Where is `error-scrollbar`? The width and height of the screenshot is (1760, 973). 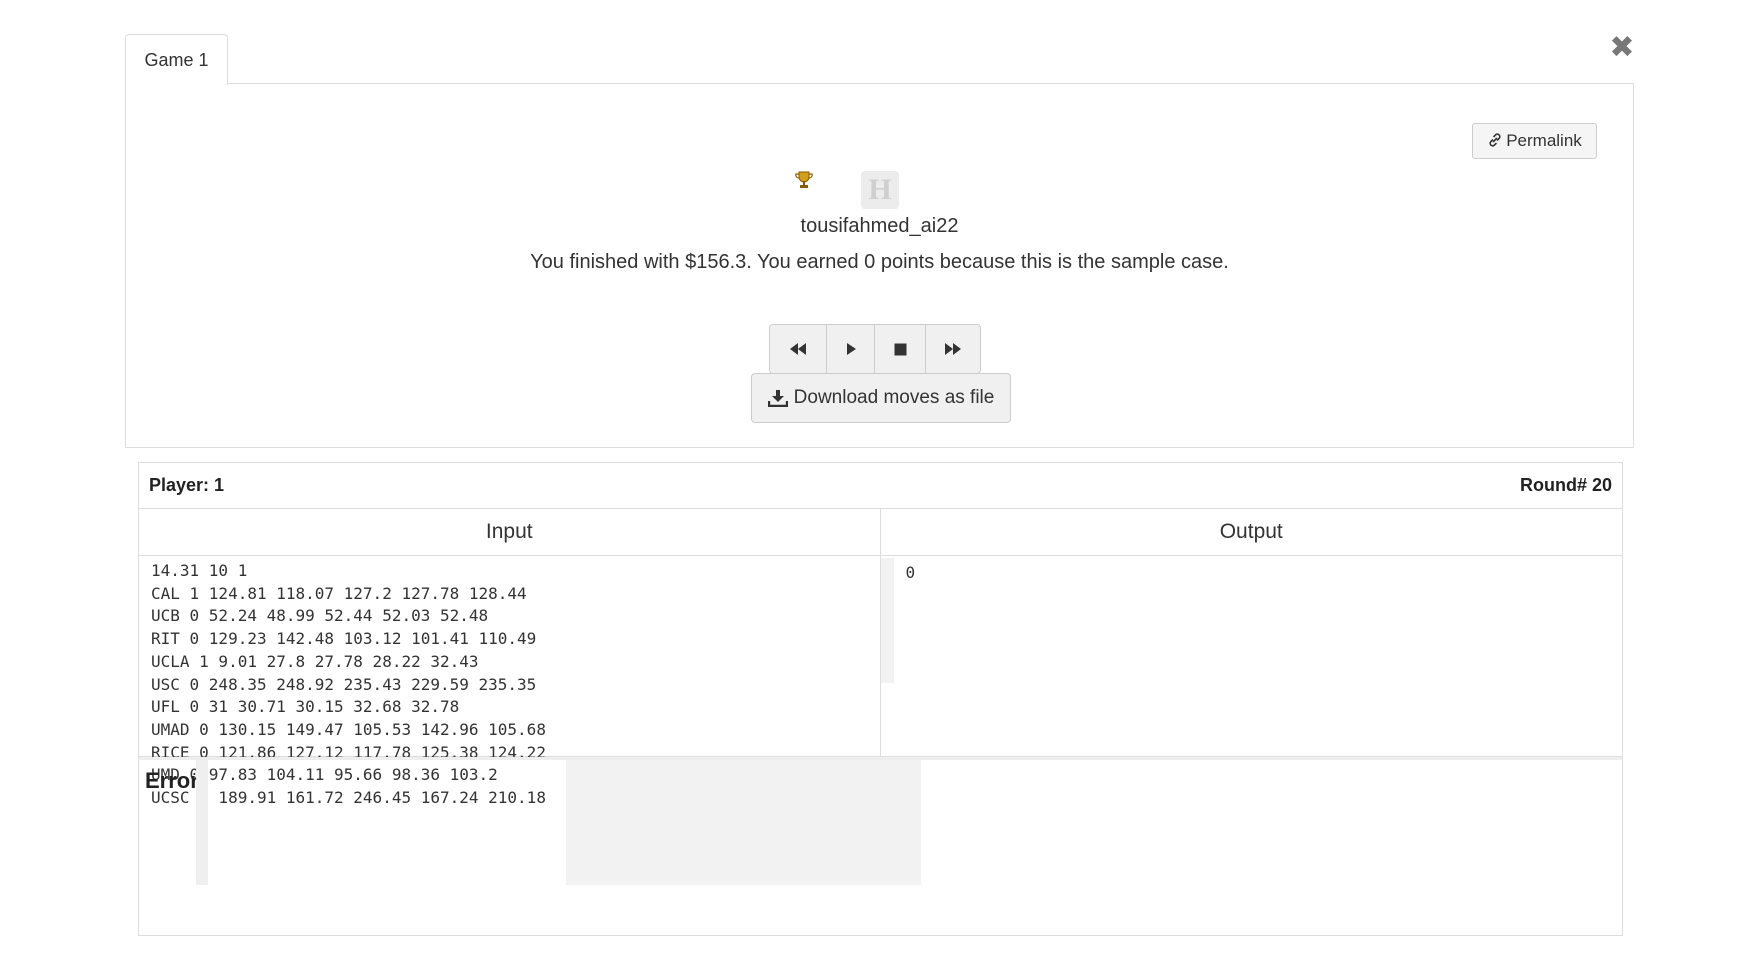 error-scrollbar is located at coordinates (202, 822).